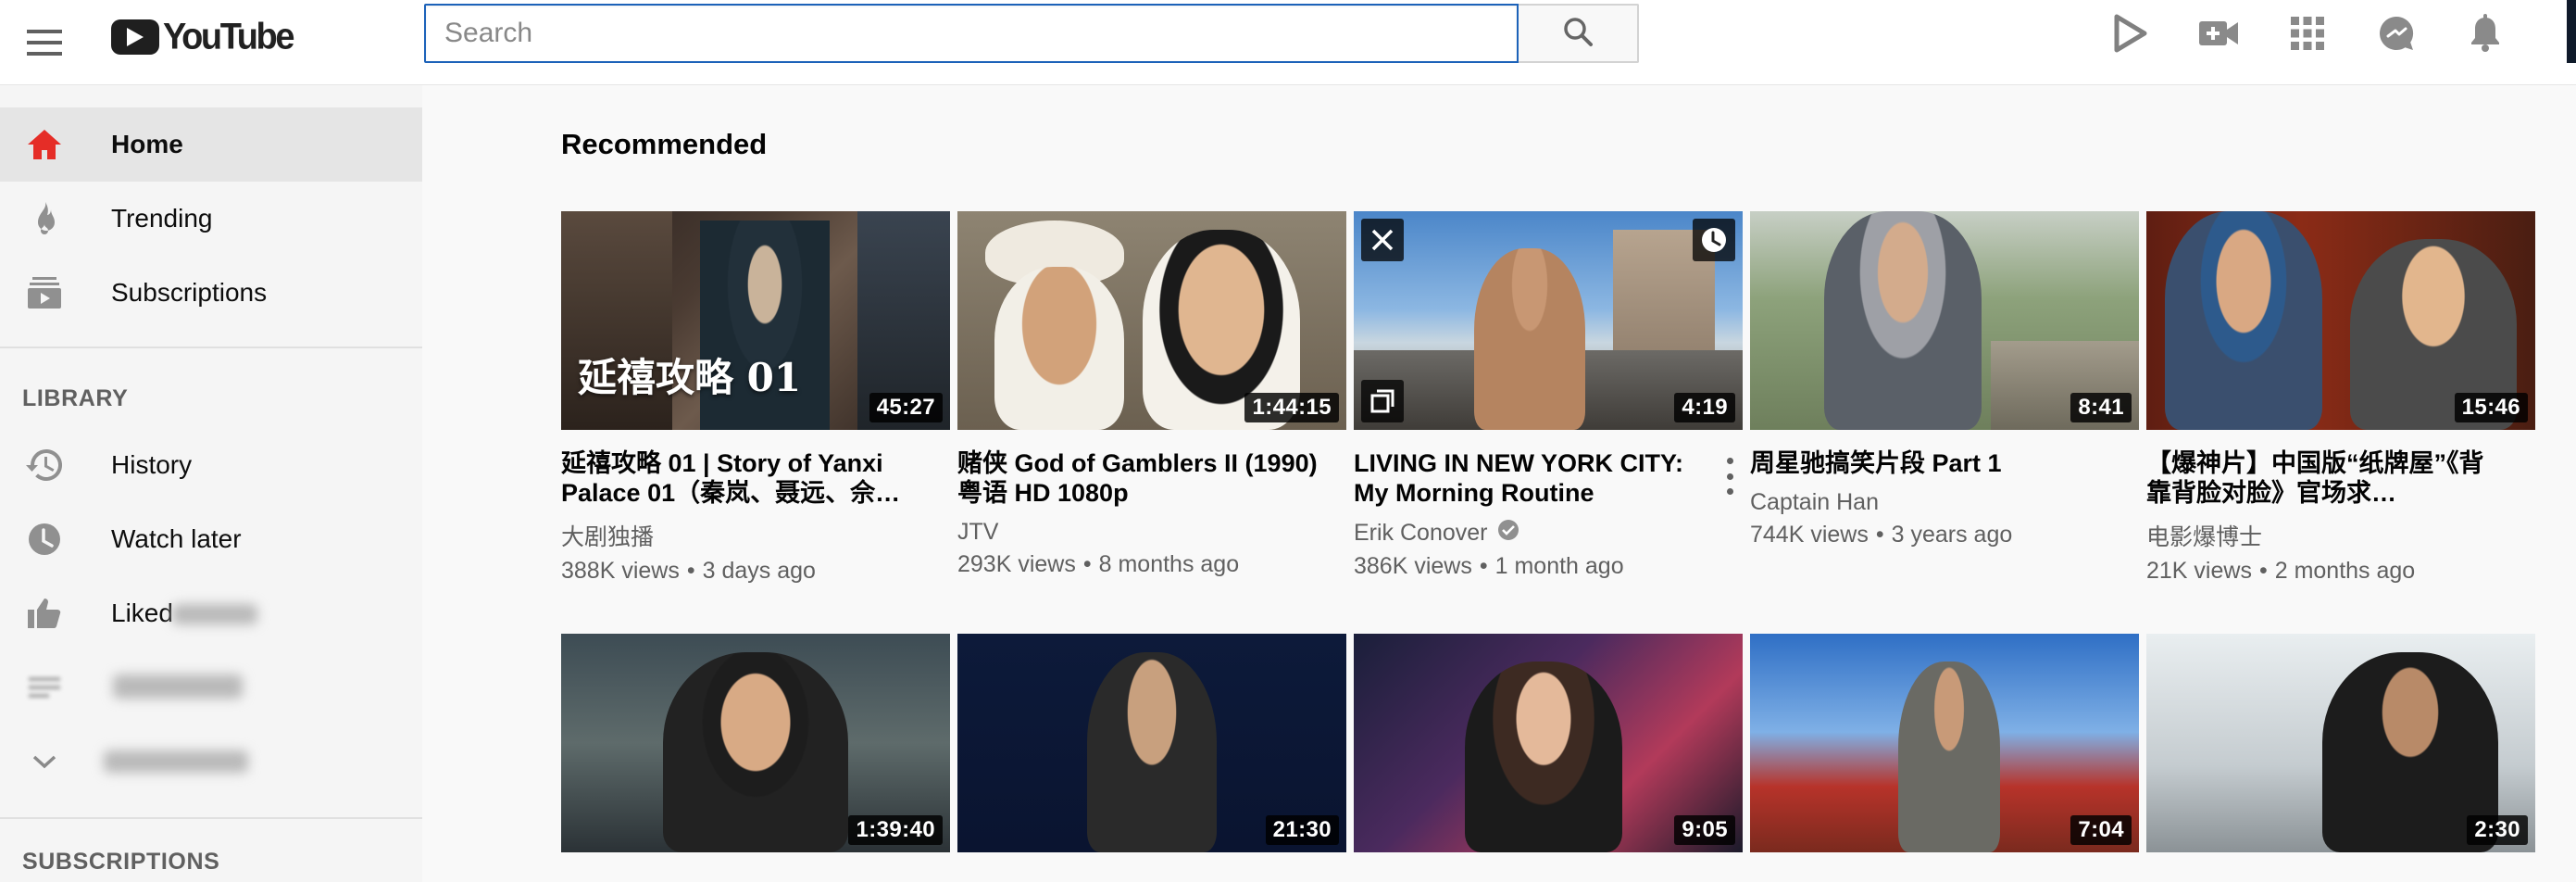 Image resolution: width=2576 pixels, height=882 pixels. What do you see at coordinates (2571, 31) in the screenshot?
I see `window-edge` at bounding box center [2571, 31].